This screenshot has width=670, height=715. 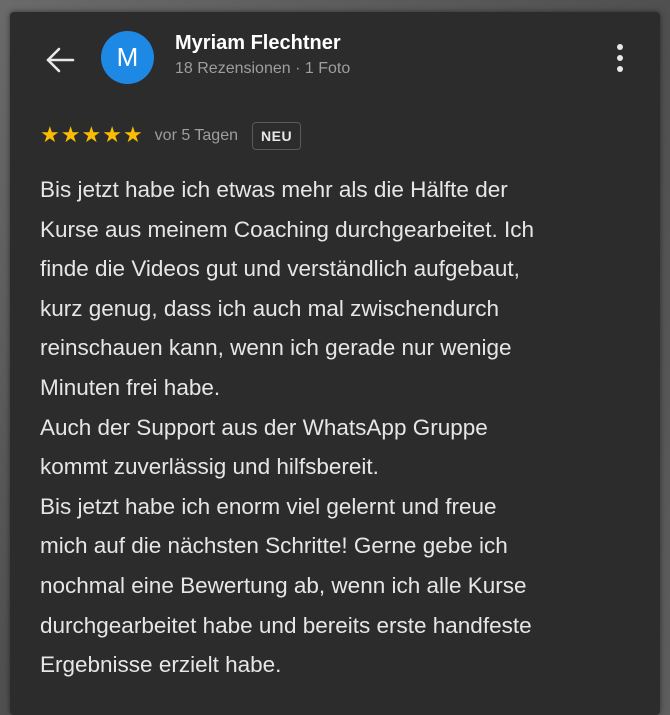 I want to click on arrow-left-icon, so click(x=60, y=60).